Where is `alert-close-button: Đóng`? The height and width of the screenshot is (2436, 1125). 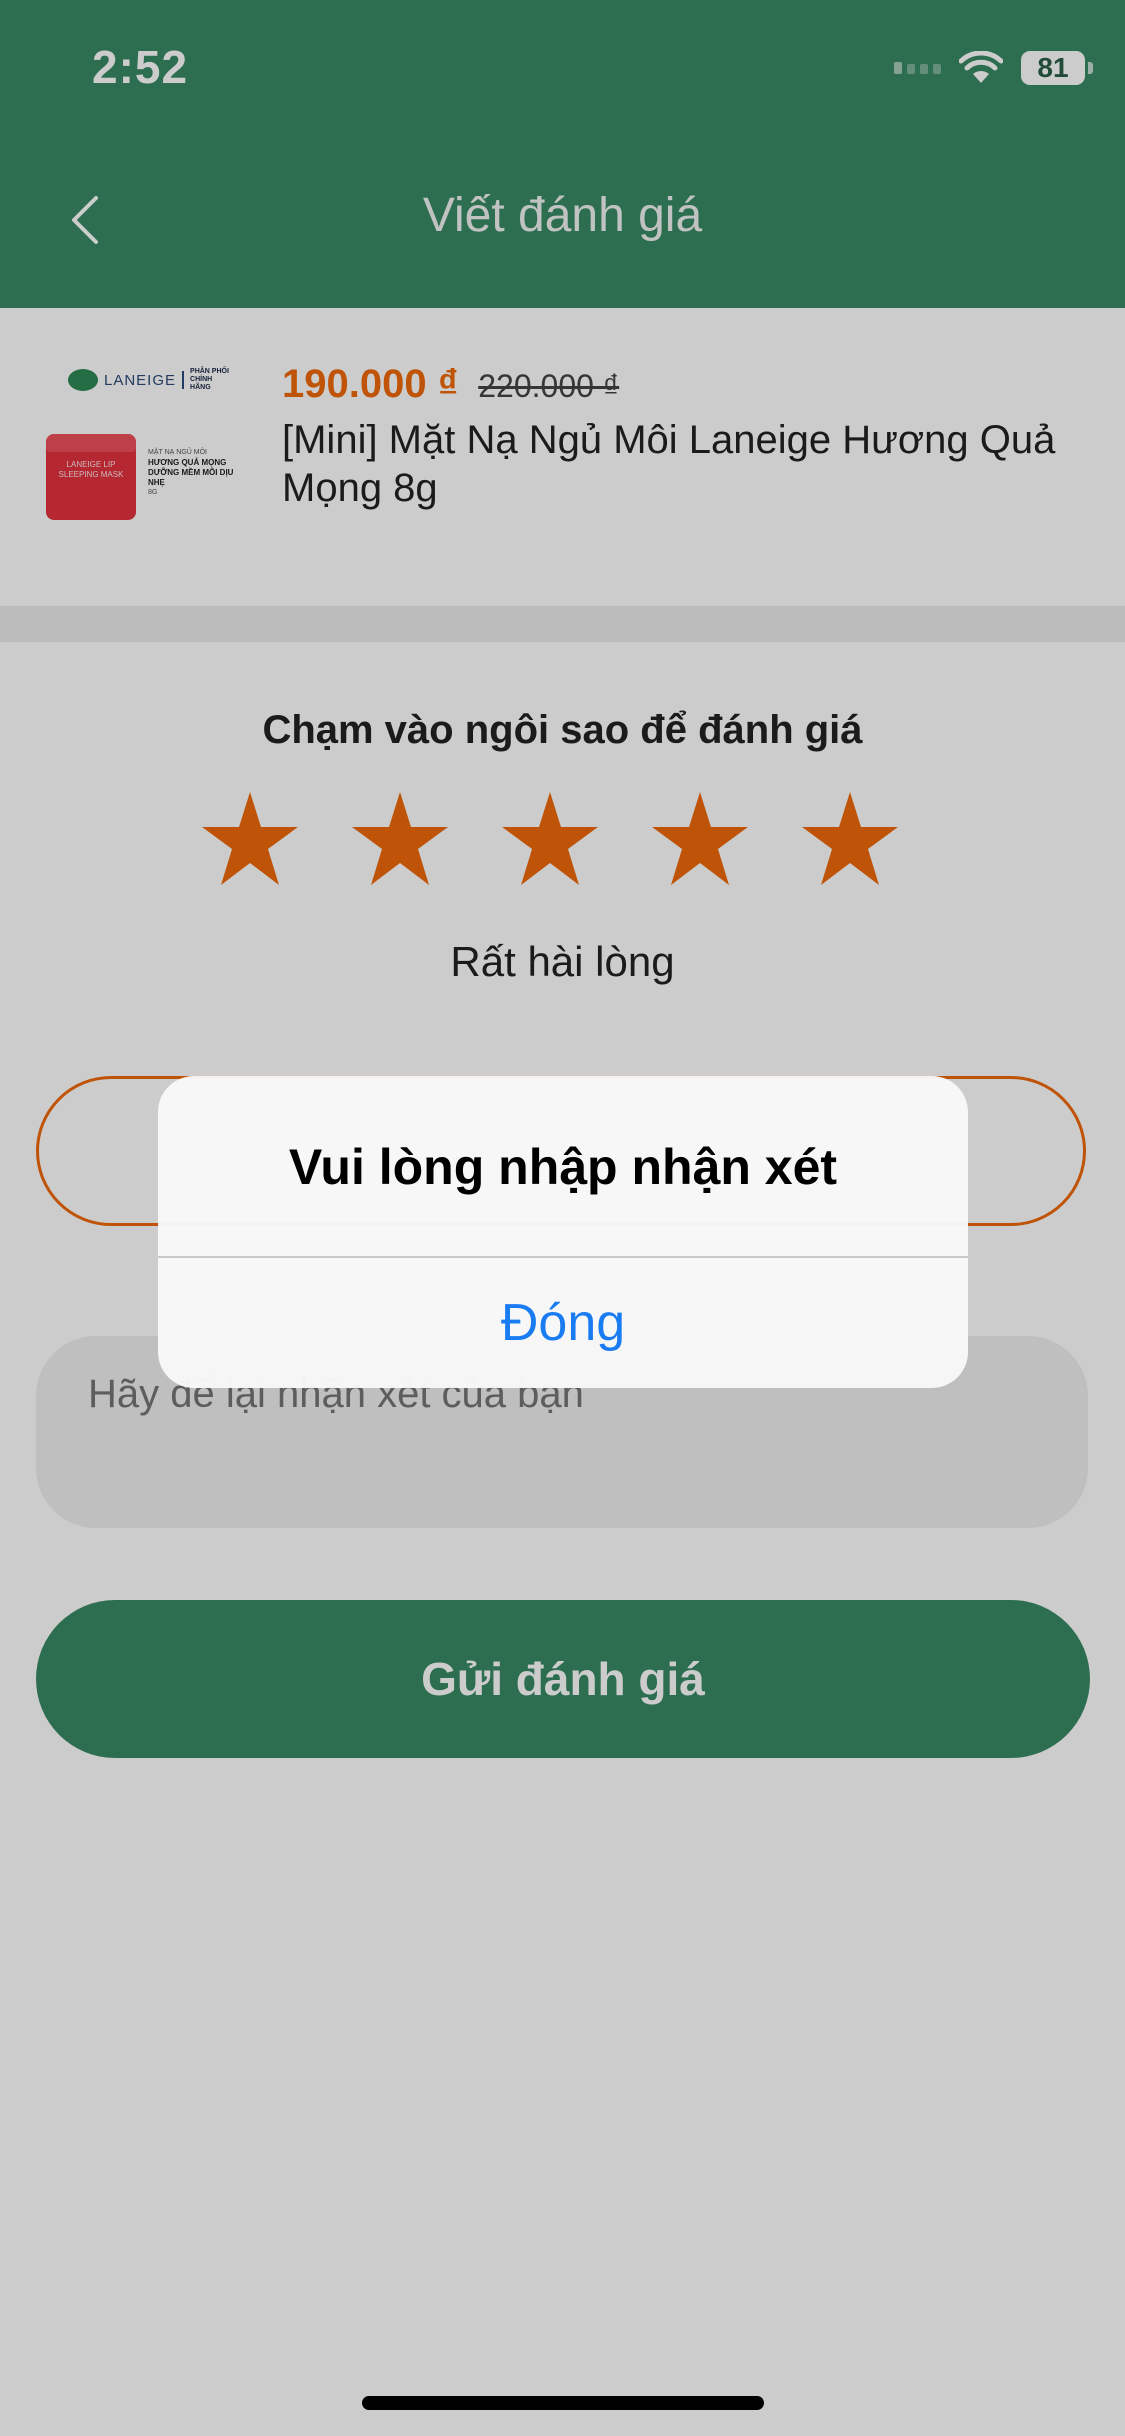
alert-close-button: Đóng is located at coordinates (563, 1323).